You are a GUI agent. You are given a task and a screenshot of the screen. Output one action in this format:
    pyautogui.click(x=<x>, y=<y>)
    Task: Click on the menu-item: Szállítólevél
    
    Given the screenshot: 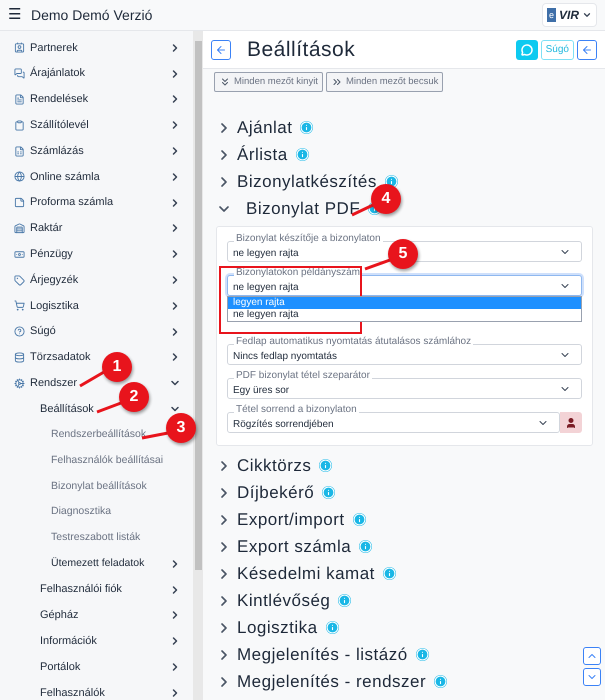 What is the action you would take?
    pyautogui.click(x=59, y=125)
    